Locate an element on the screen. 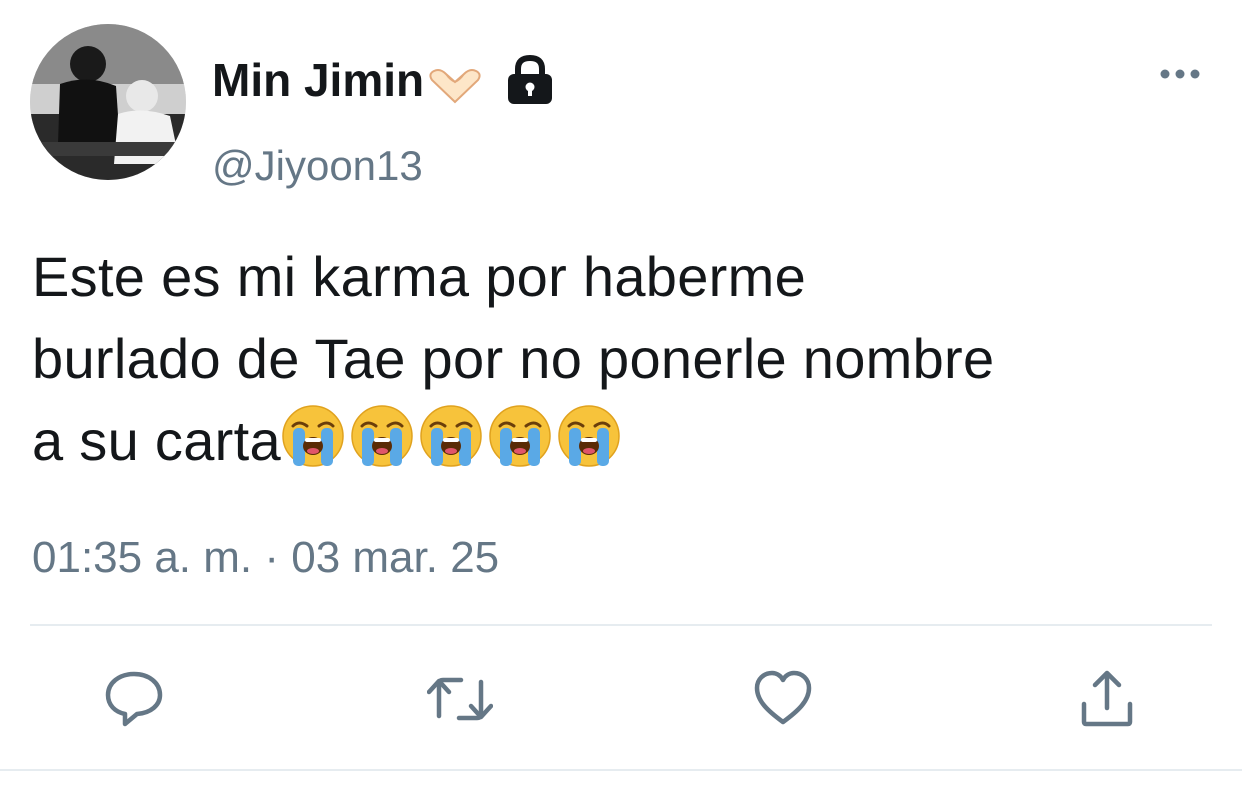 This screenshot has height=789, width=1242. more-options-icon is located at coordinates (1180, 74).